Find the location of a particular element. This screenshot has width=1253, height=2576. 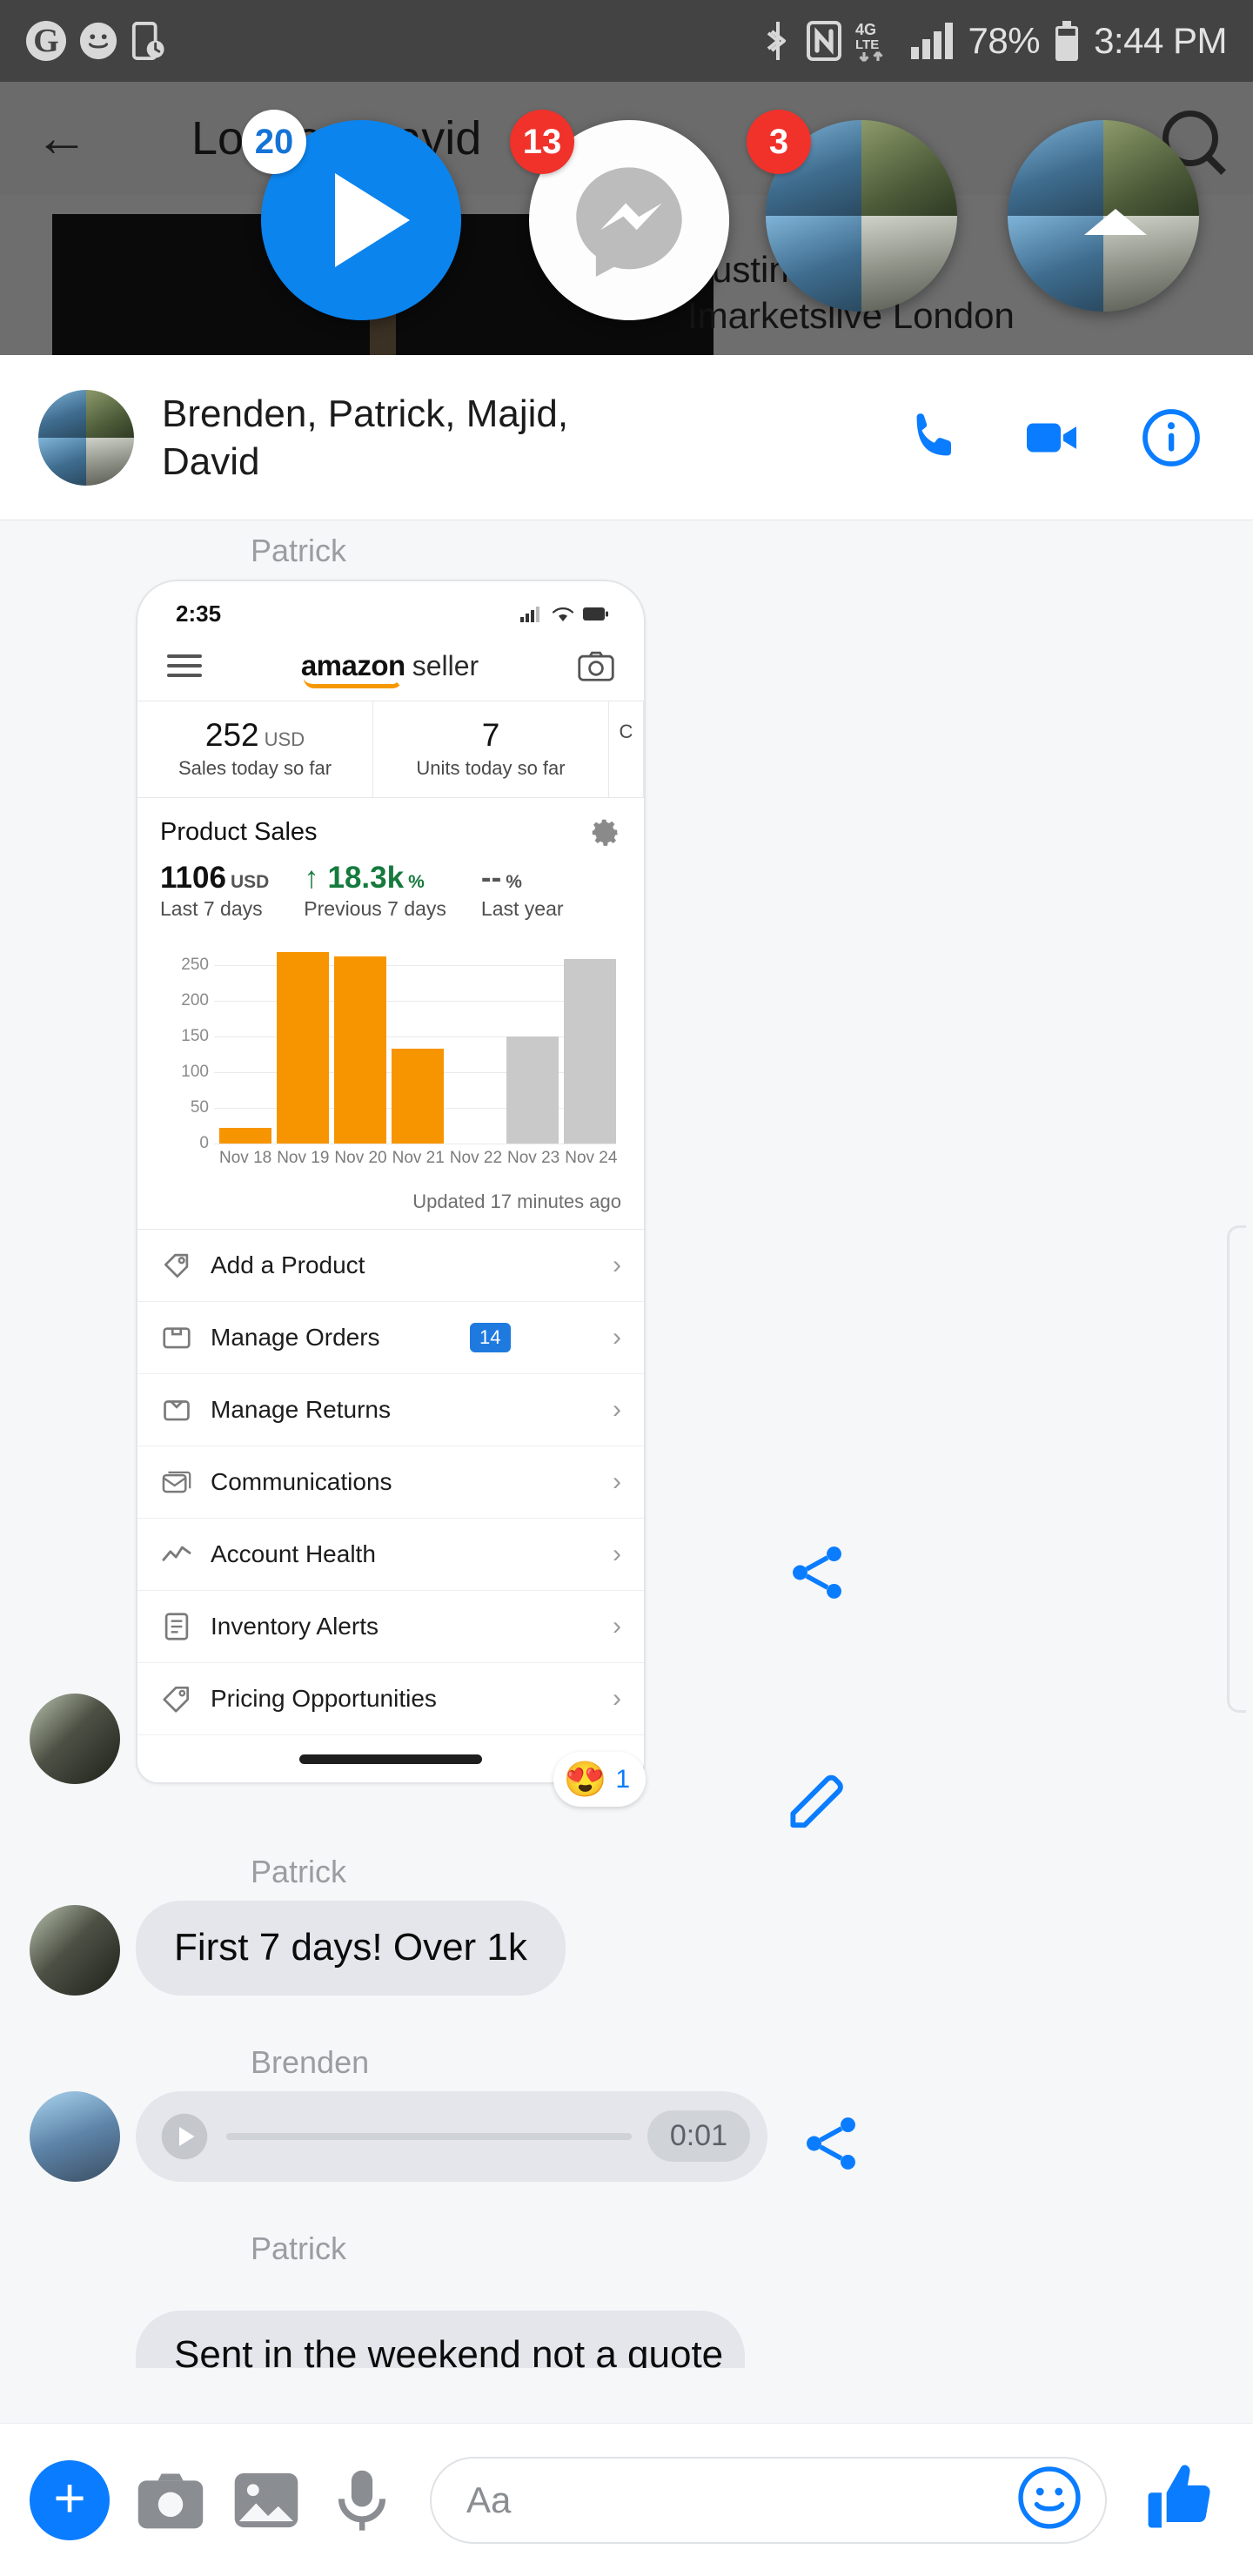

stat-sales-today: 252 USD Sales today so far is located at coordinates (255, 749).